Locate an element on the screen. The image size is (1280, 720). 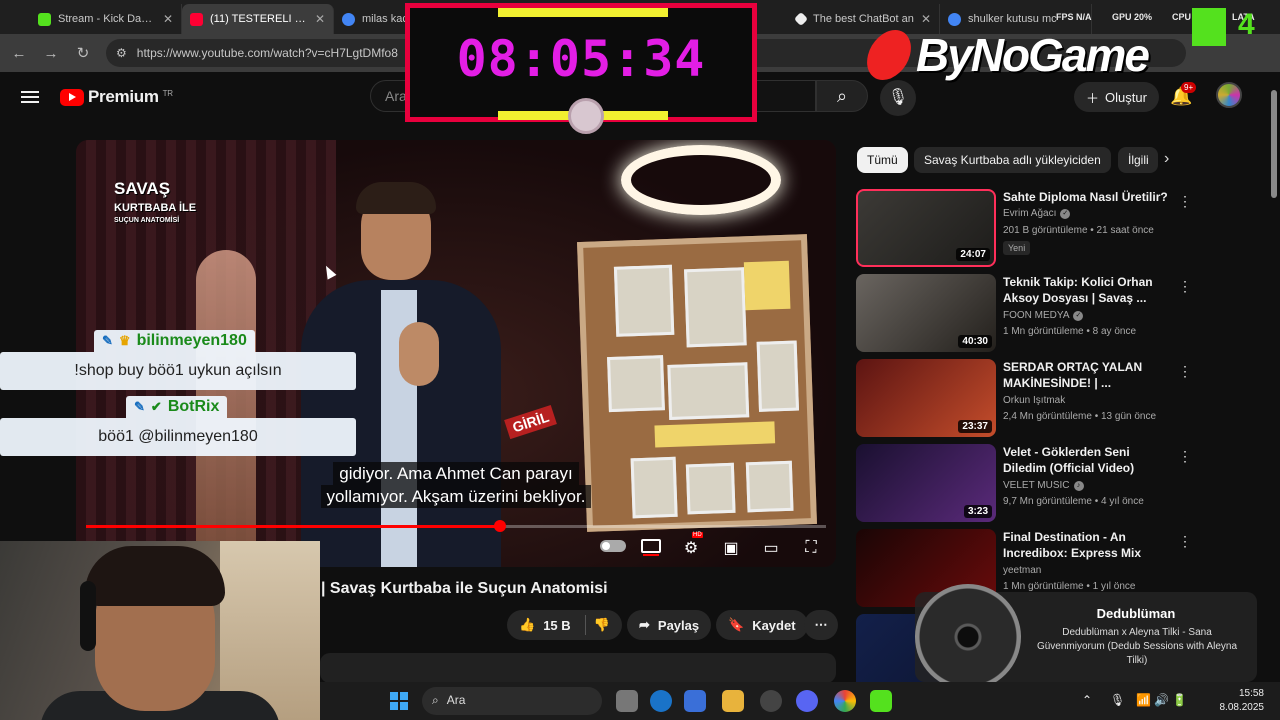
search-icon: ⌕ is located at coordinates (435, 700).